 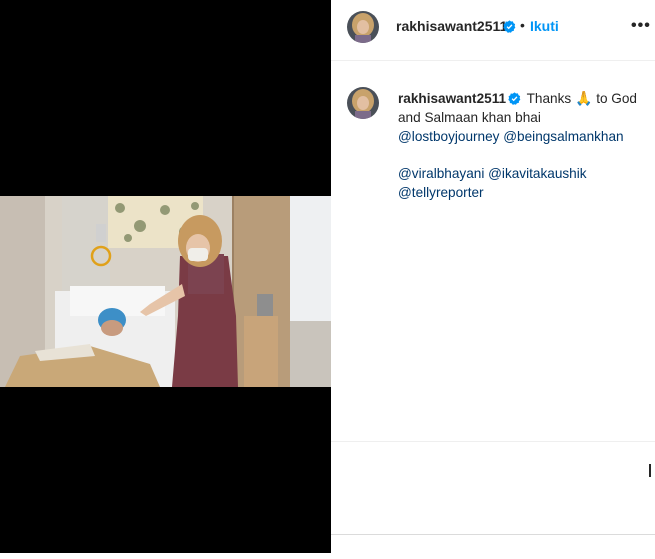 What do you see at coordinates (448, 136) in the screenshot?
I see `mention-link: @lostboyjourney` at bounding box center [448, 136].